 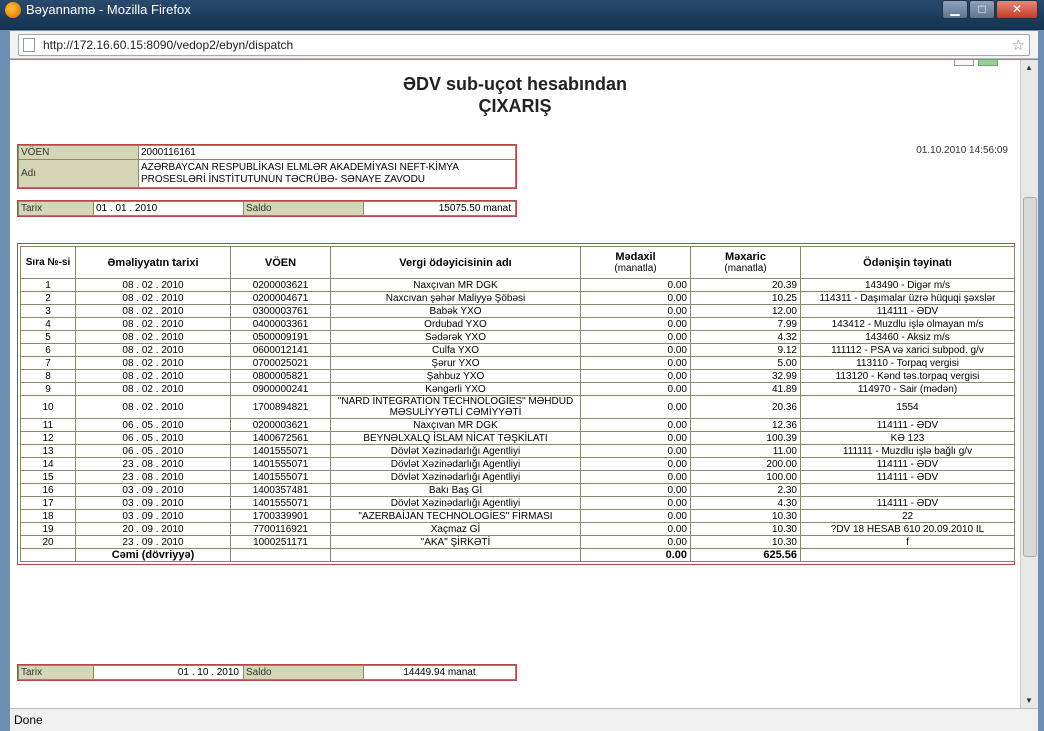 I want to click on payer-name: Naxcıvan şəhər Maliyyə Şöbəsi, so click(x=455, y=298).